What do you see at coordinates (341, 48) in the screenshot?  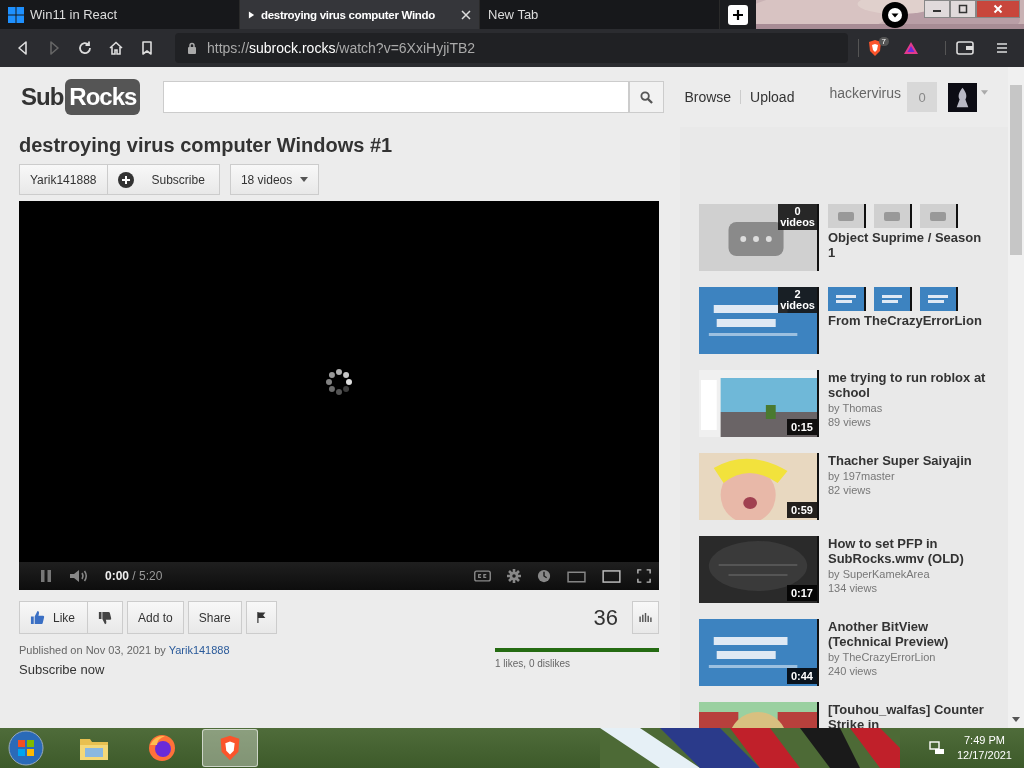 I see `url-text: https://subrock.rocks/watch?v=6XxiHyjiTB2` at bounding box center [341, 48].